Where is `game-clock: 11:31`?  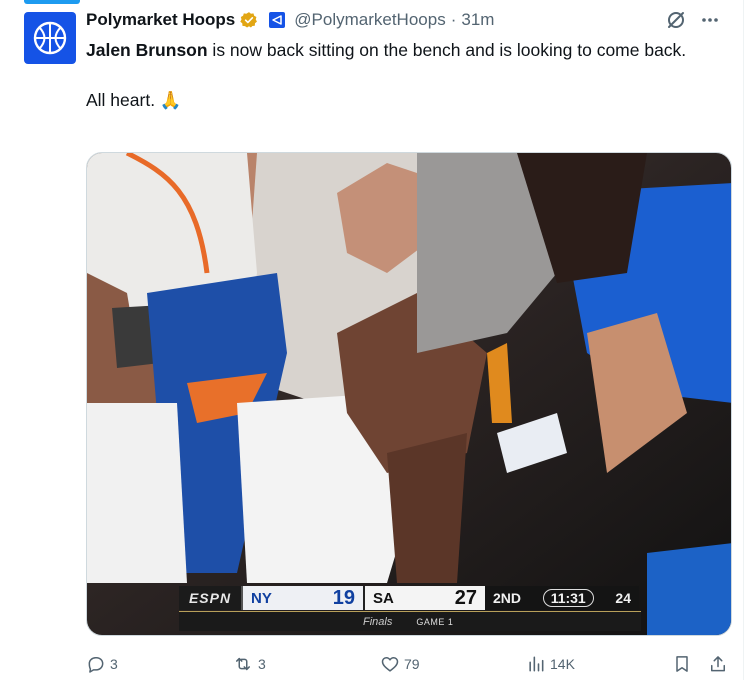 game-clock: 11:31 is located at coordinates (568, 598).